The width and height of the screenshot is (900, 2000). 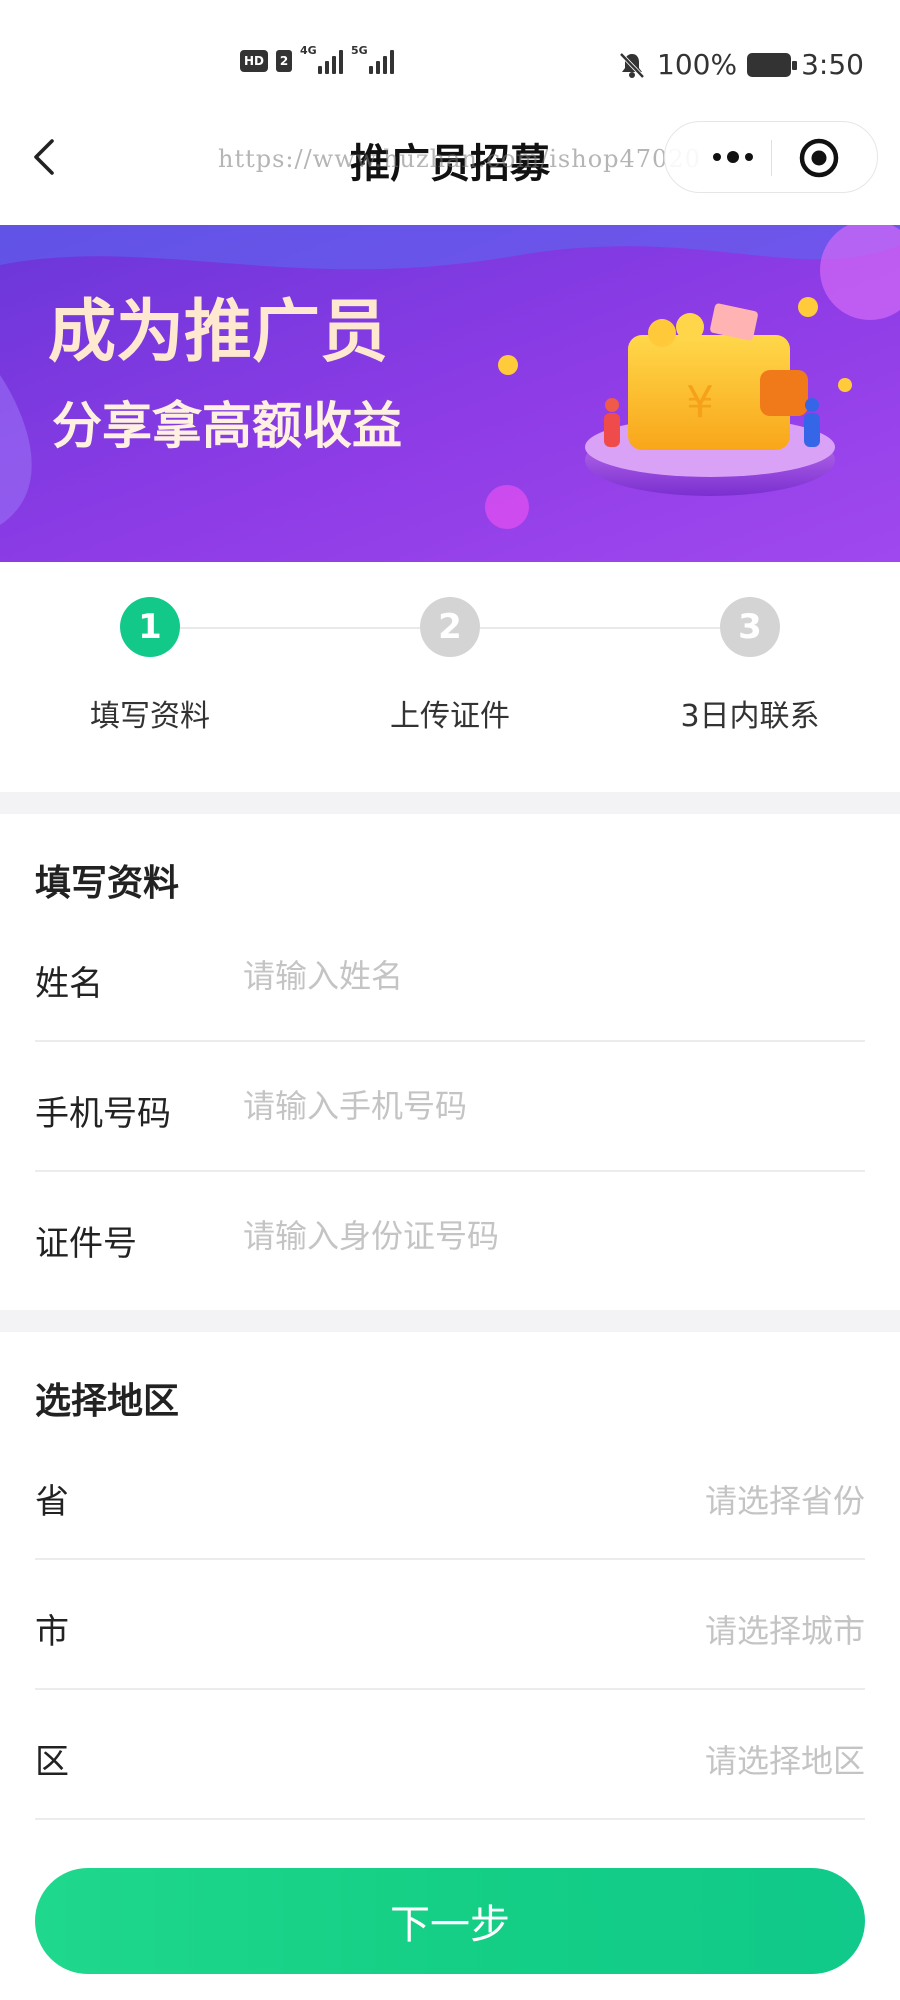 What do you see at coordinates (750, 716) in the screenshot?
I see `step-label: 3日内联系` at bounding box center [750, 716].